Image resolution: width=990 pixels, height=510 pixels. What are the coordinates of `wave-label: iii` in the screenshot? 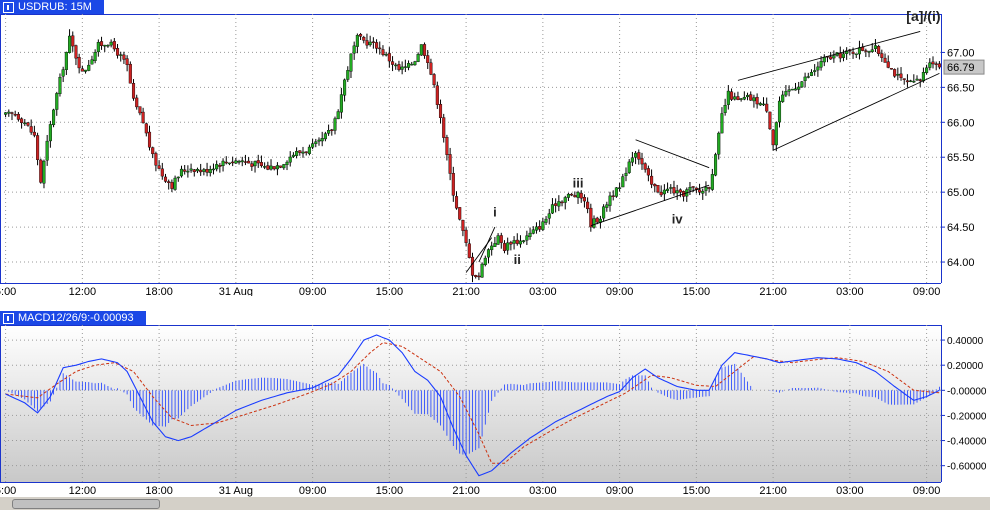 It's located at (578, 182).